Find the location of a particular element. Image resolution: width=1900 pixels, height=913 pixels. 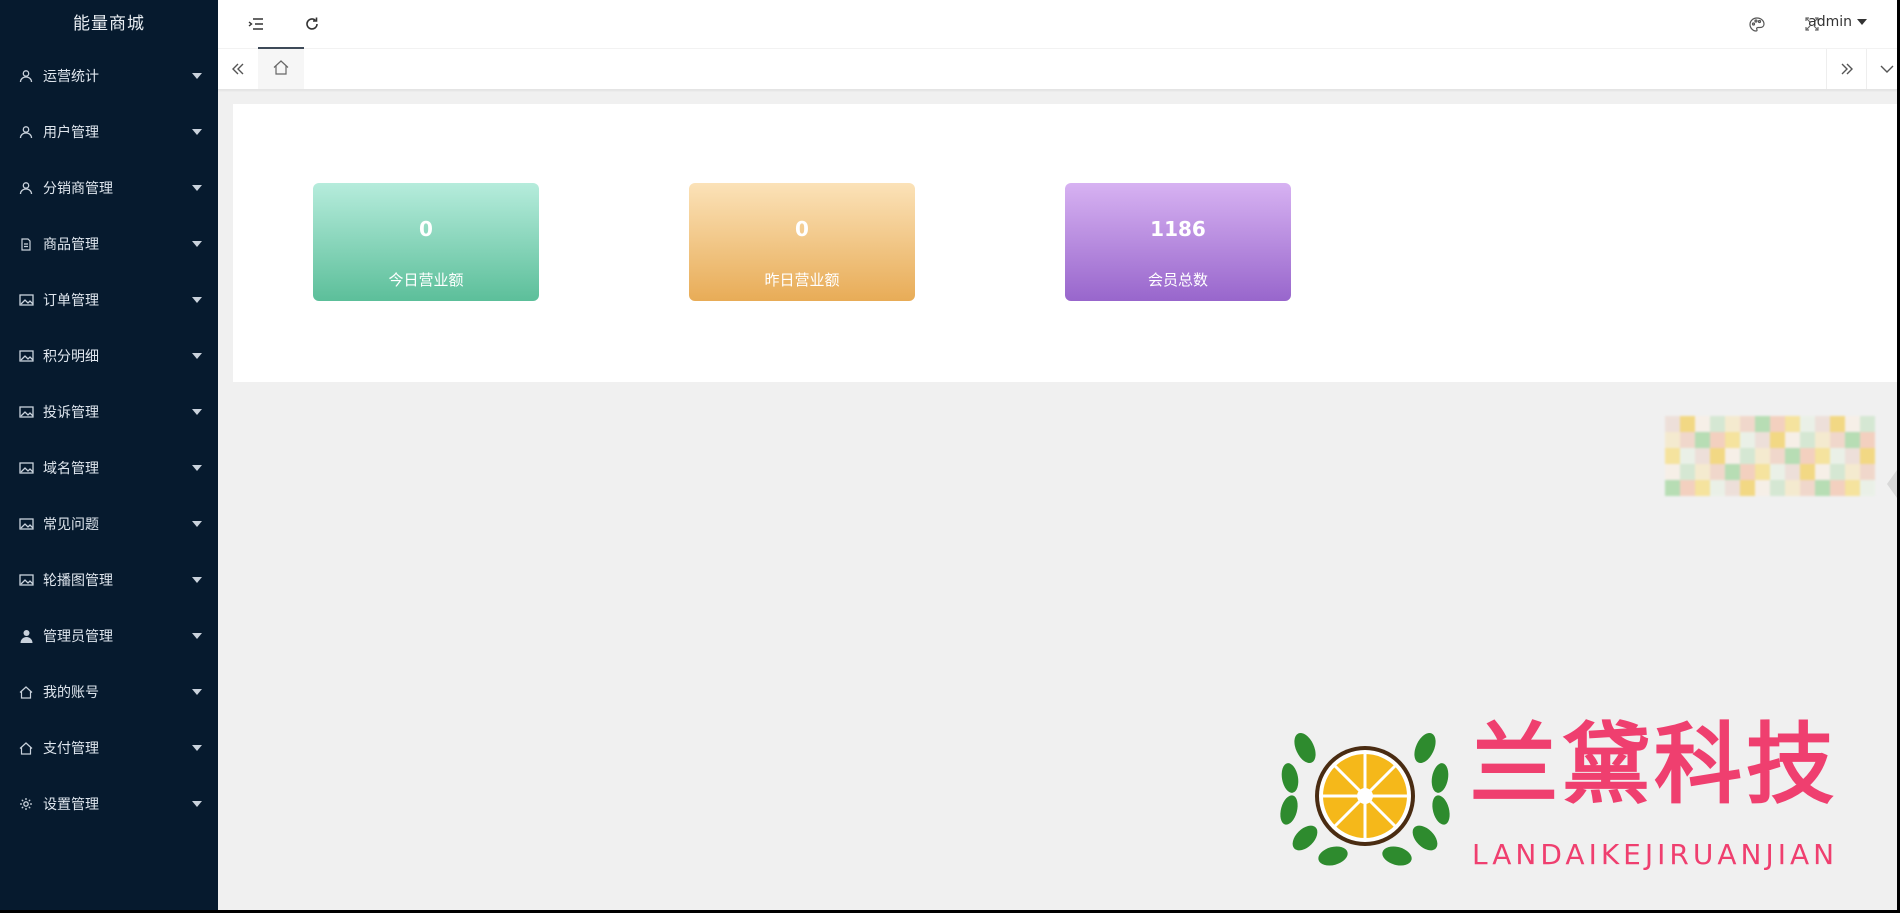

sidebar-item-operation-stats: 运营统计 is located at coordinates (109, 76).